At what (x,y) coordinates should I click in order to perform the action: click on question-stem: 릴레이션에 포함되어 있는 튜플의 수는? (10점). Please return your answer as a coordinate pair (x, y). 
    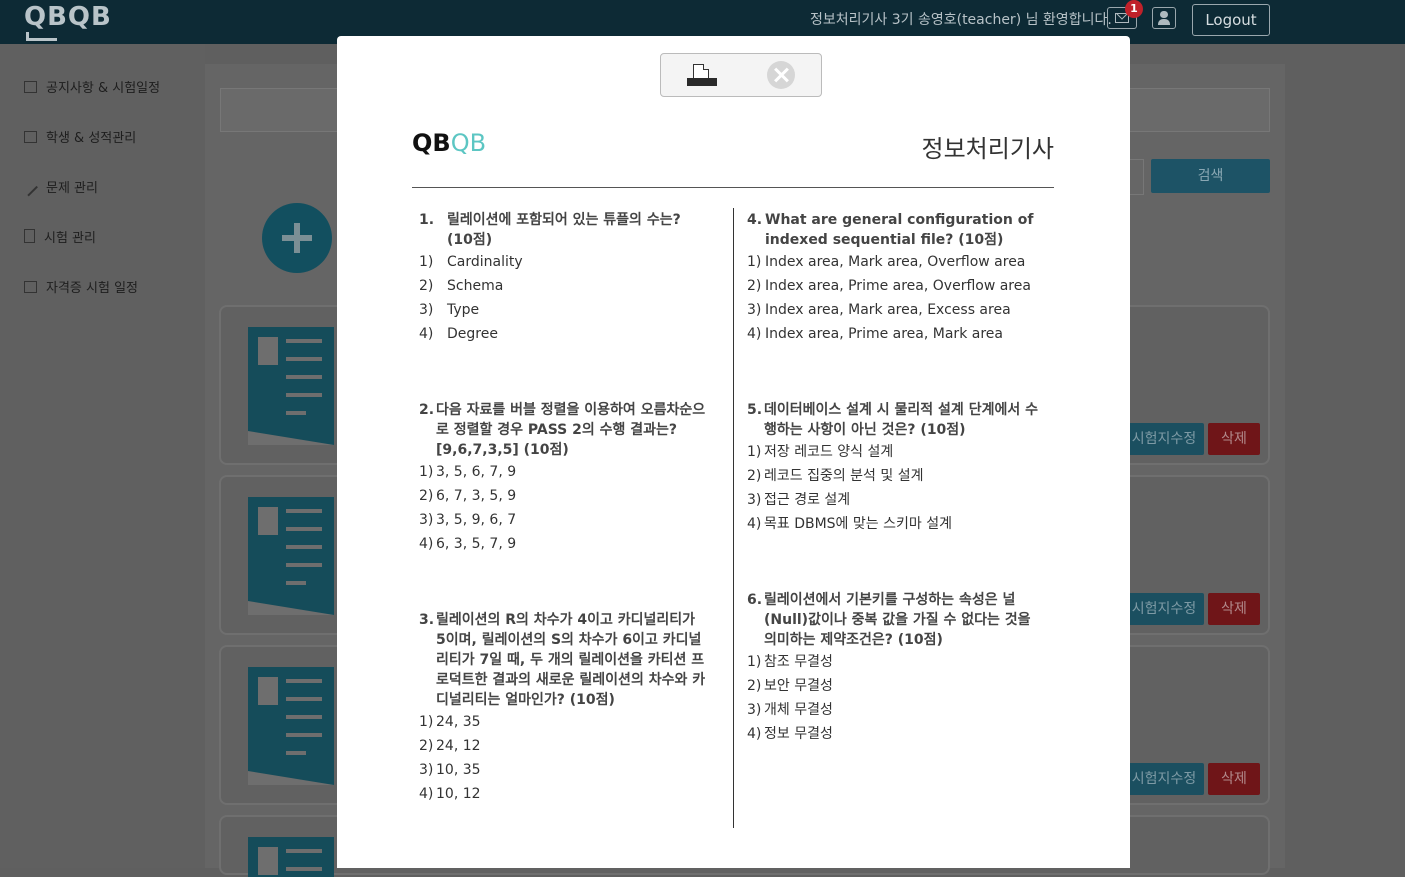
    Looking at the image, I should click on (564, 230).